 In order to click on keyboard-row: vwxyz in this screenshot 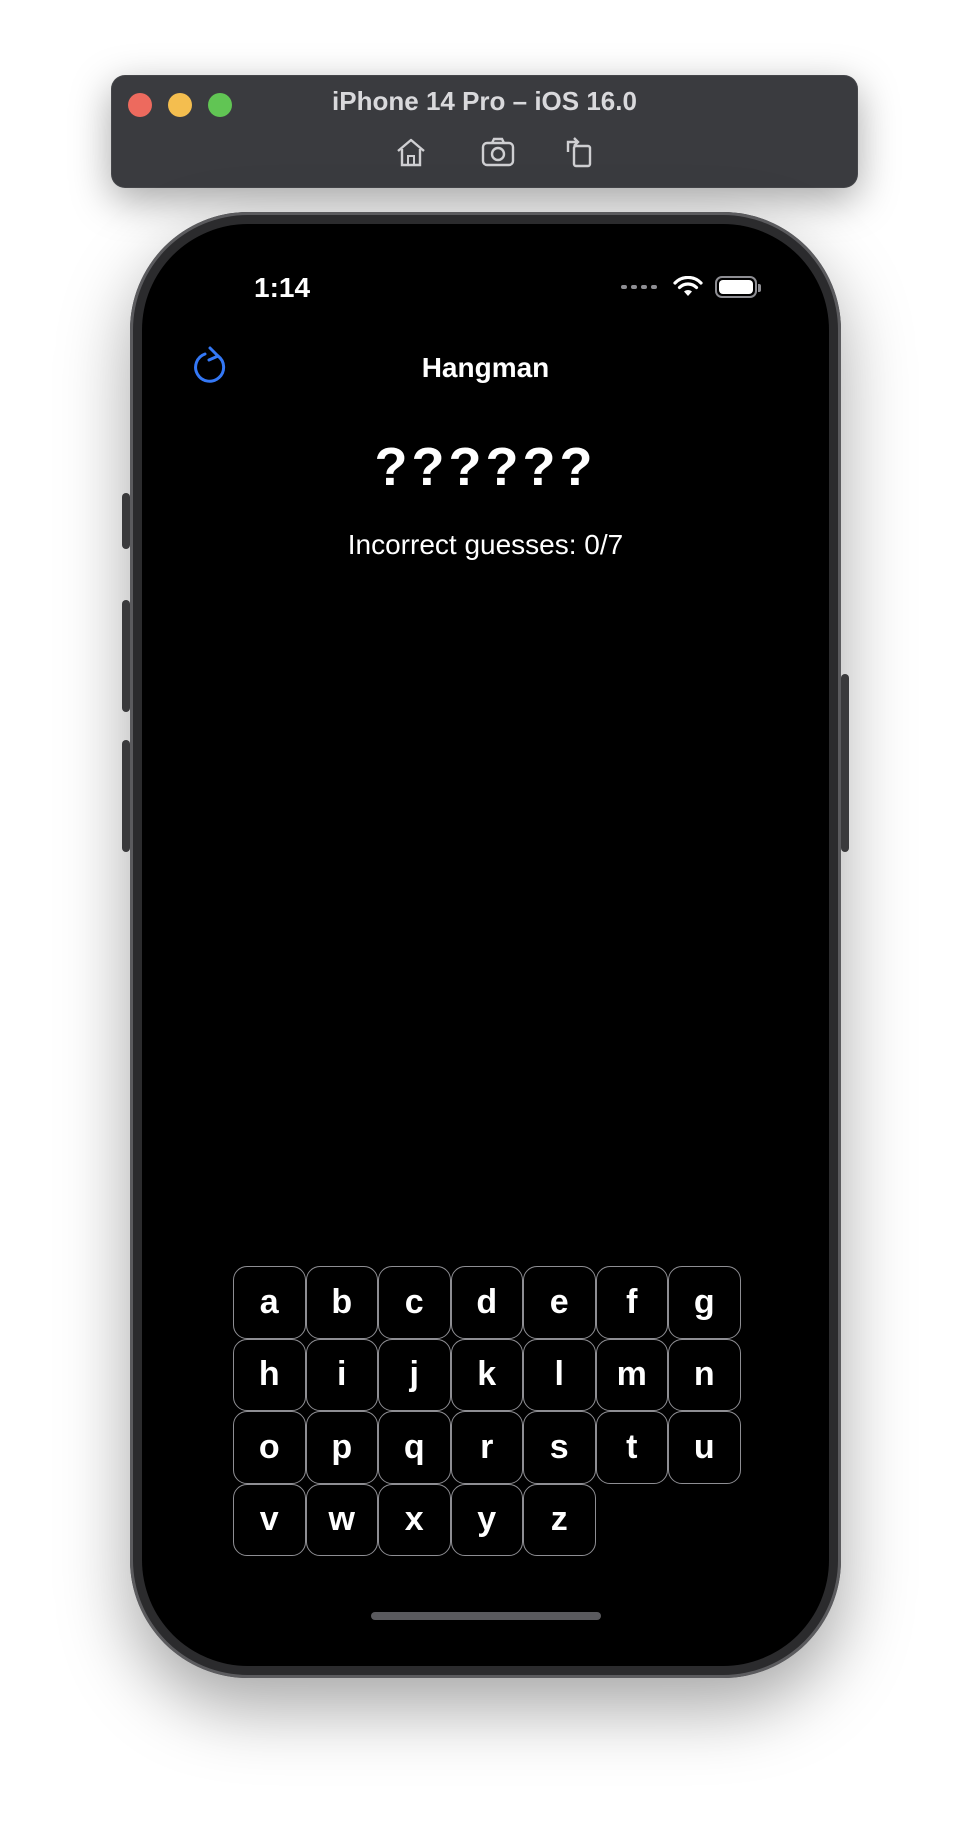, I will do `click(488, 1519)`.